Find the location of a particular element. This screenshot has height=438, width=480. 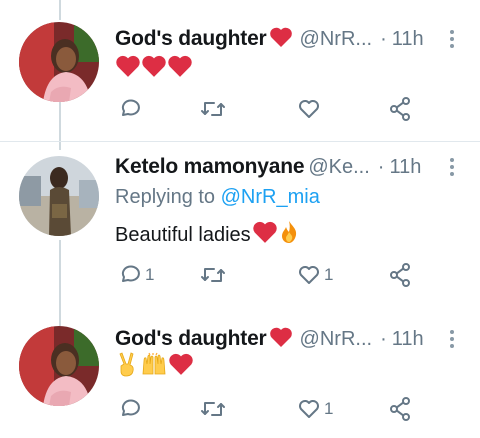

reply-count: 1 is located at coordinates (150, 274).